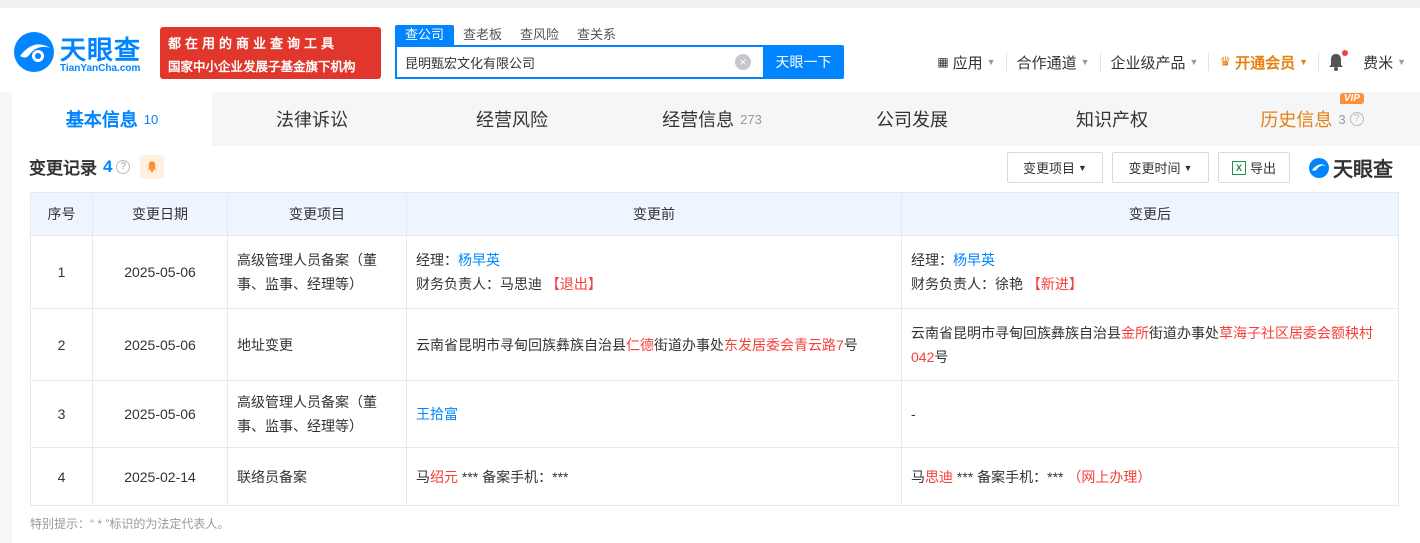 The width and height of the screenshot is (1420, 543). I want to click on tianyancha-logo: 天眼查 TianYanCha.com, so click(82, 53).